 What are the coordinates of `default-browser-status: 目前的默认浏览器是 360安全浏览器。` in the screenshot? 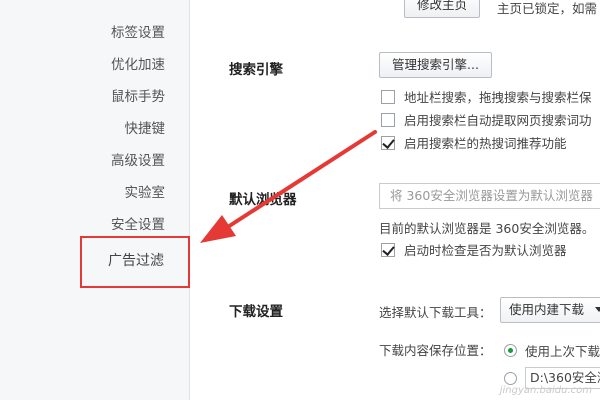 It's located at (487, 228).